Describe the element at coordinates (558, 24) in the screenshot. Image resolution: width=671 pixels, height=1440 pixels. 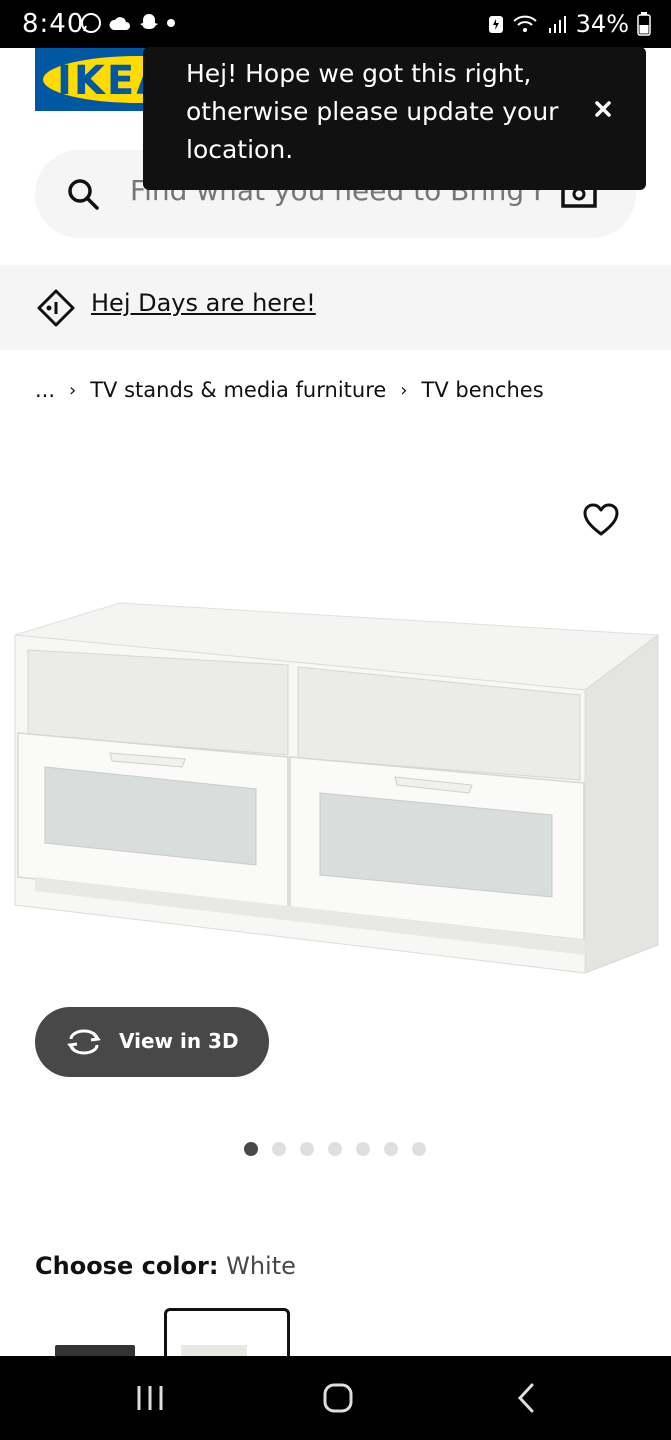
I see `signal-icon` at that location.